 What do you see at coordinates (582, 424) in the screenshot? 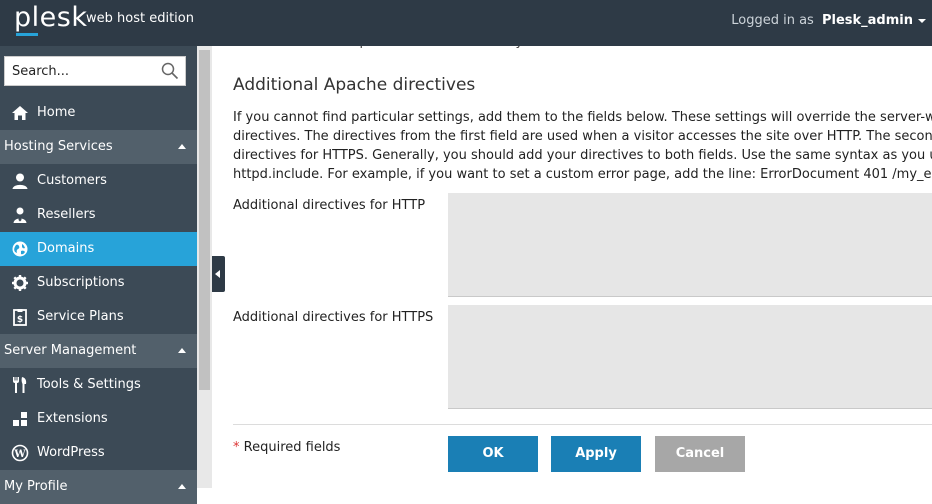
I see `divider` at bounding box center [582, 424].